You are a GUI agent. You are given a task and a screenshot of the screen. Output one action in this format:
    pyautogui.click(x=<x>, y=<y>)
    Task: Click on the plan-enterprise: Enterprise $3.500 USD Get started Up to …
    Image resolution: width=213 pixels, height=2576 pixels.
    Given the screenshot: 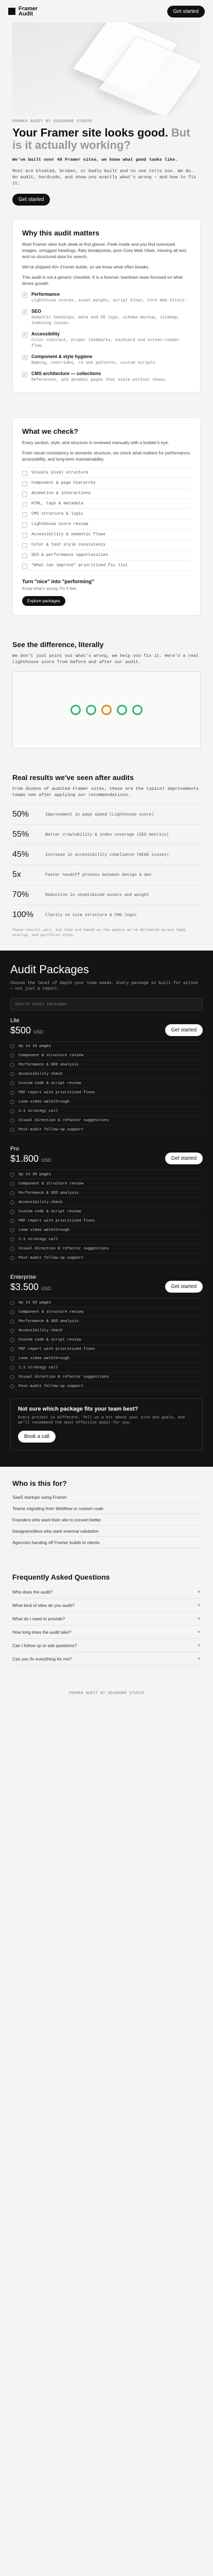 What is the action you would take?
    pyautogui.click(x=106, y=1332)
    